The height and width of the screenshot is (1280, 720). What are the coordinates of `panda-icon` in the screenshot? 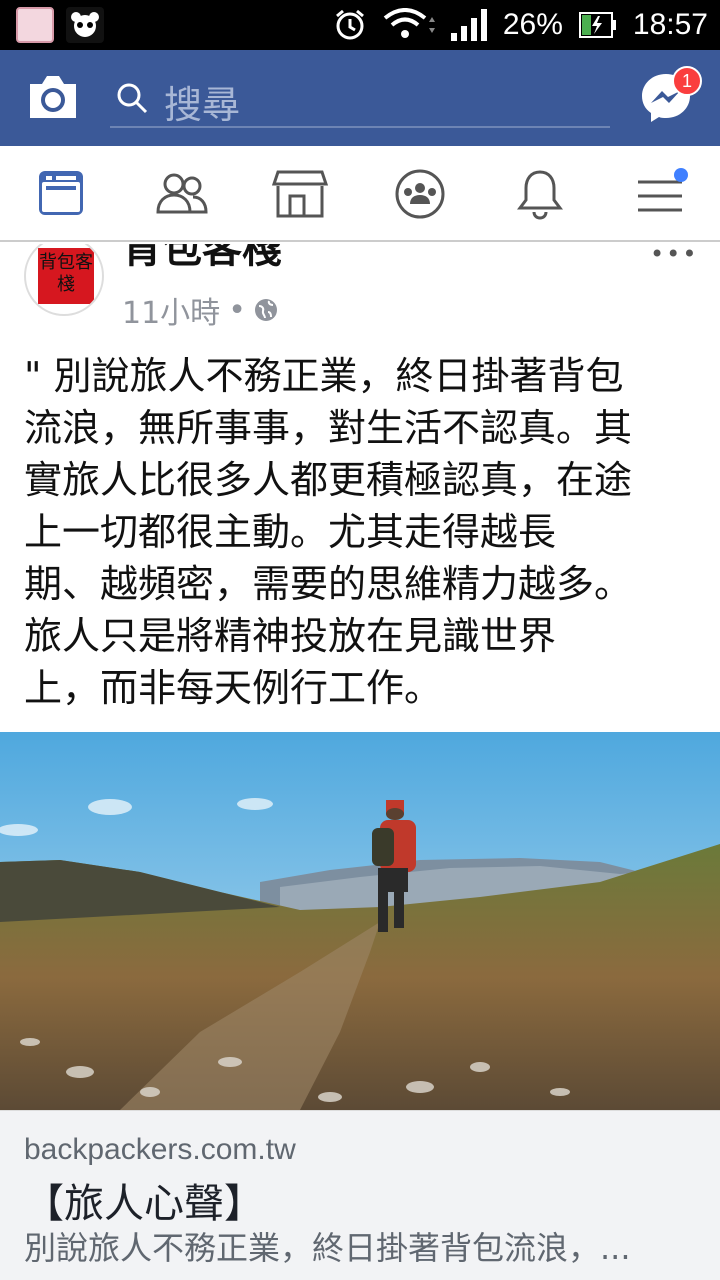 It's located at (85, 25).